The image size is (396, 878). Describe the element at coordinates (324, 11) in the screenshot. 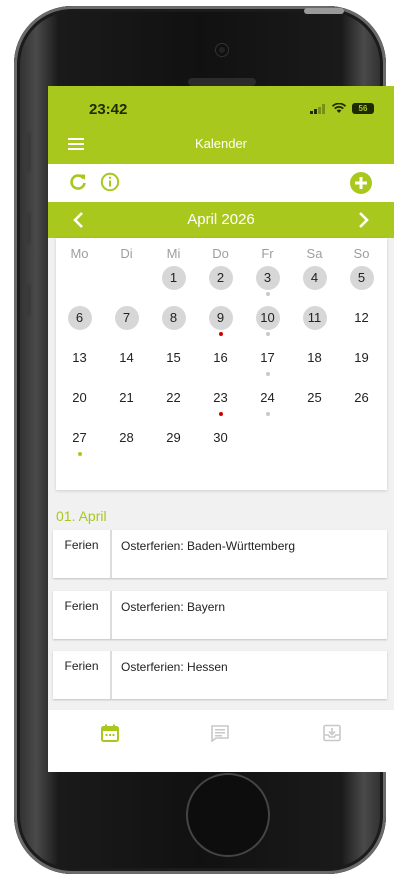

I see `power-button` at that location.